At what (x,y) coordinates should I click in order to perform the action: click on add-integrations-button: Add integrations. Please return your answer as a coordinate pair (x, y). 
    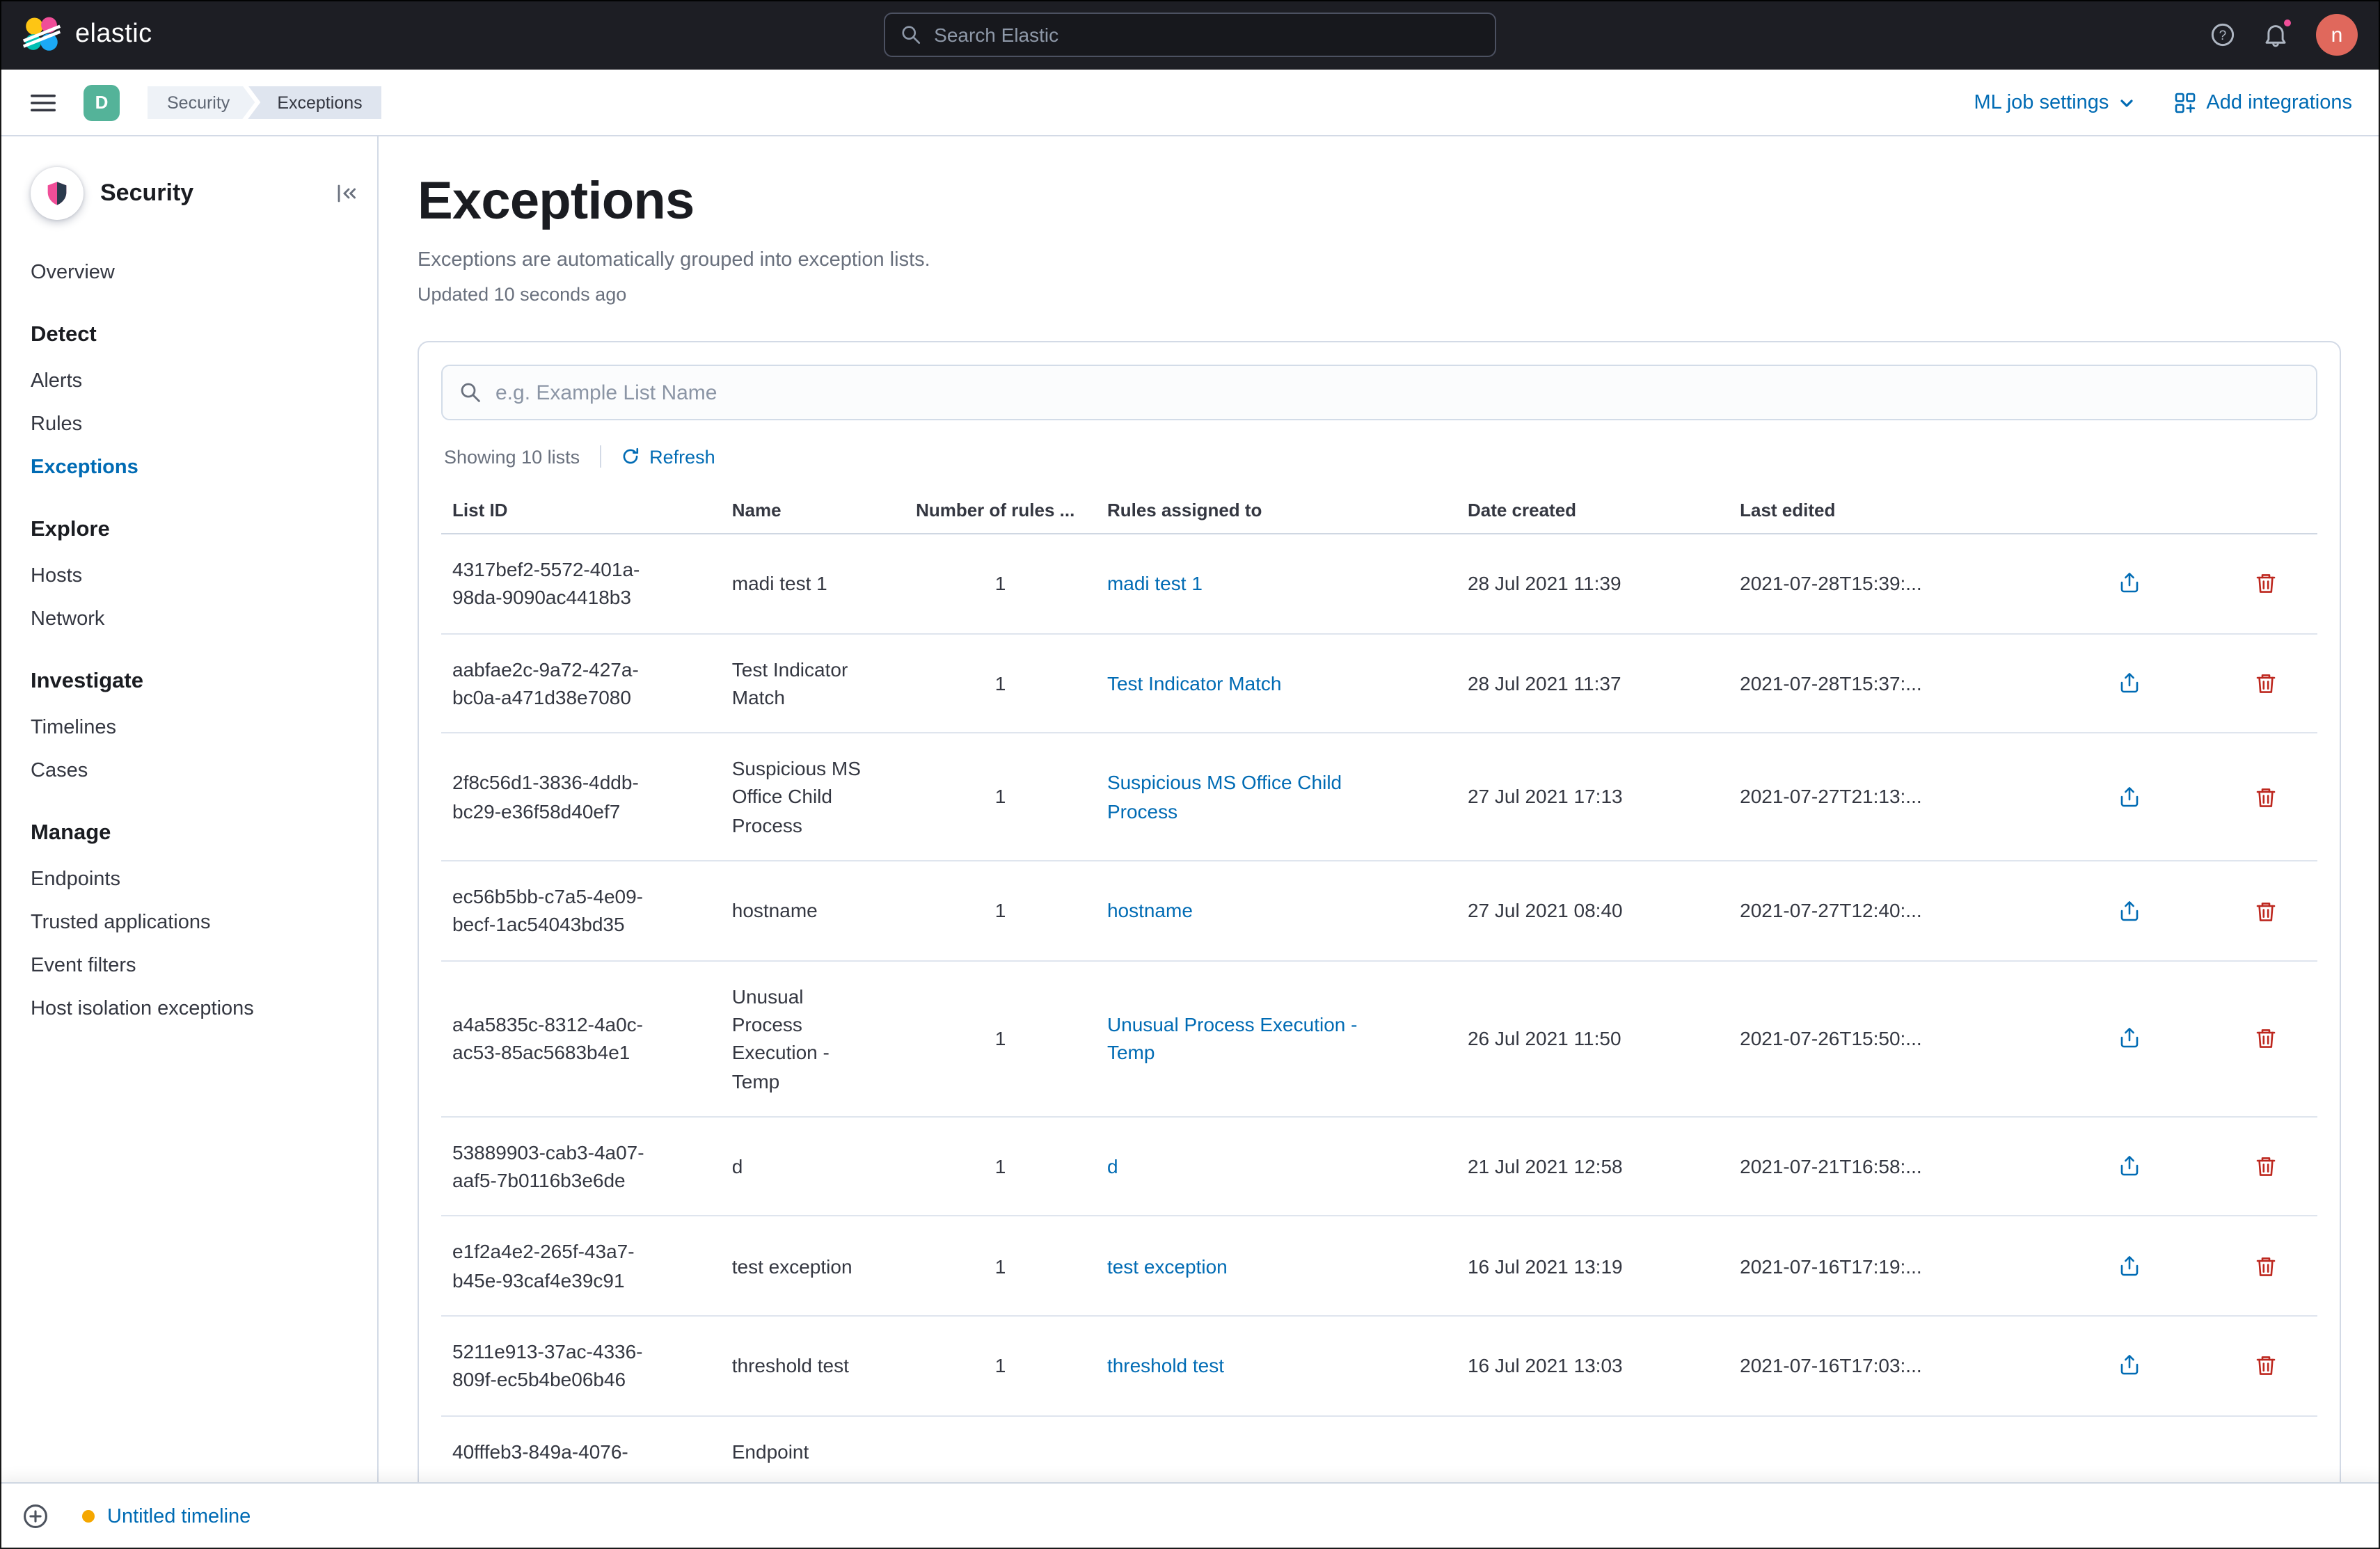
    Looking at the image, I should click on (2263, 102).